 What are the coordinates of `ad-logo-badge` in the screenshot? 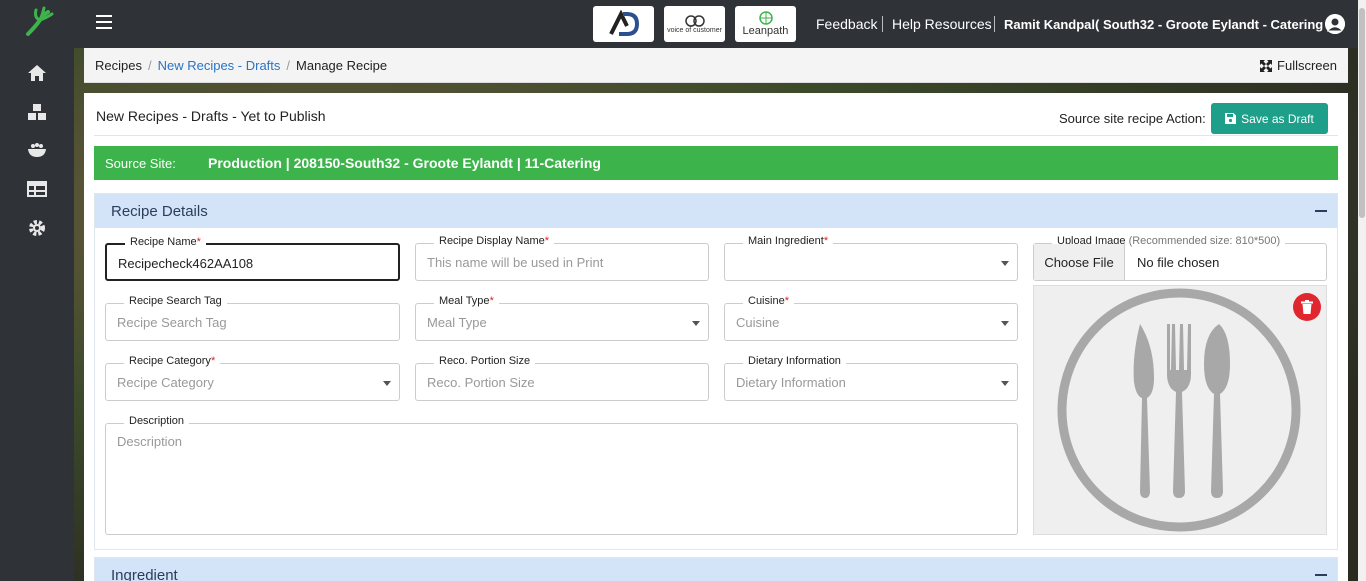 It's located at (623, 24).